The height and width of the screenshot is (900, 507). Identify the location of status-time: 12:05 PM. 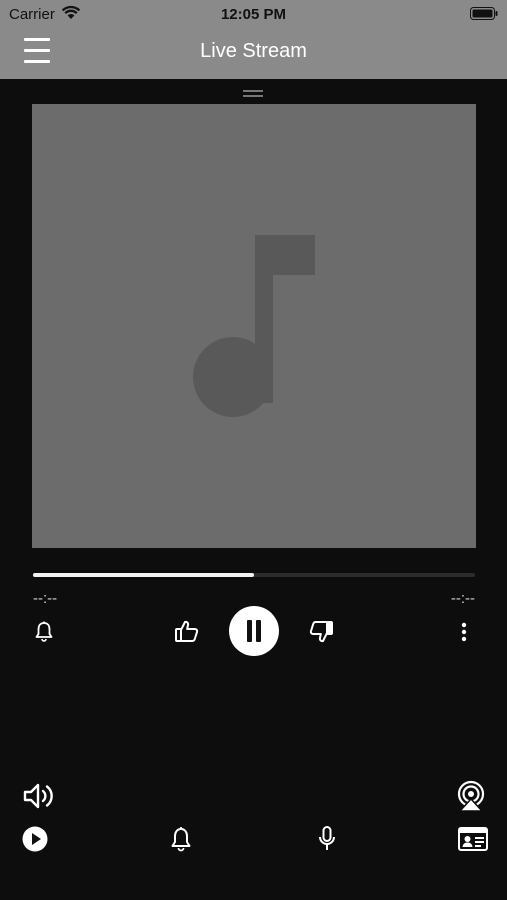
(253, 14).